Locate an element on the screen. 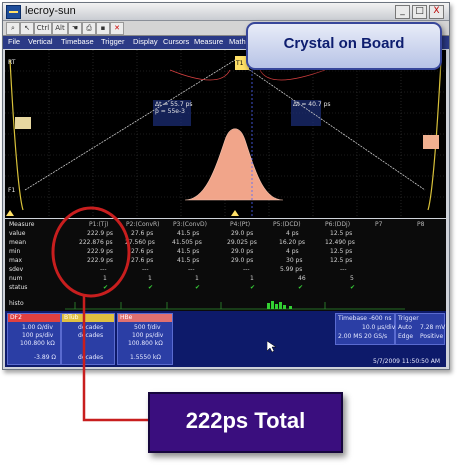 Image resolution: width=463 pixels, height=466 pixels. highlight-ring is located at coordinates (91, 252).